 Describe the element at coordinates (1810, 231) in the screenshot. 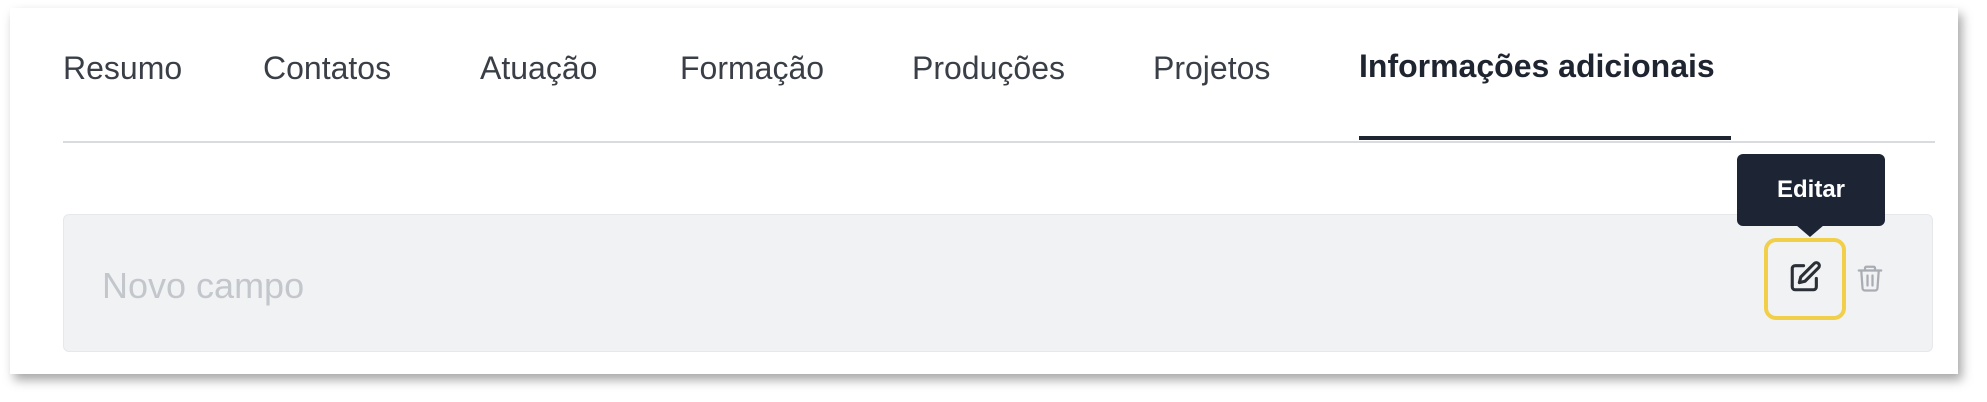

I see `tooltip-arrow` at that location.